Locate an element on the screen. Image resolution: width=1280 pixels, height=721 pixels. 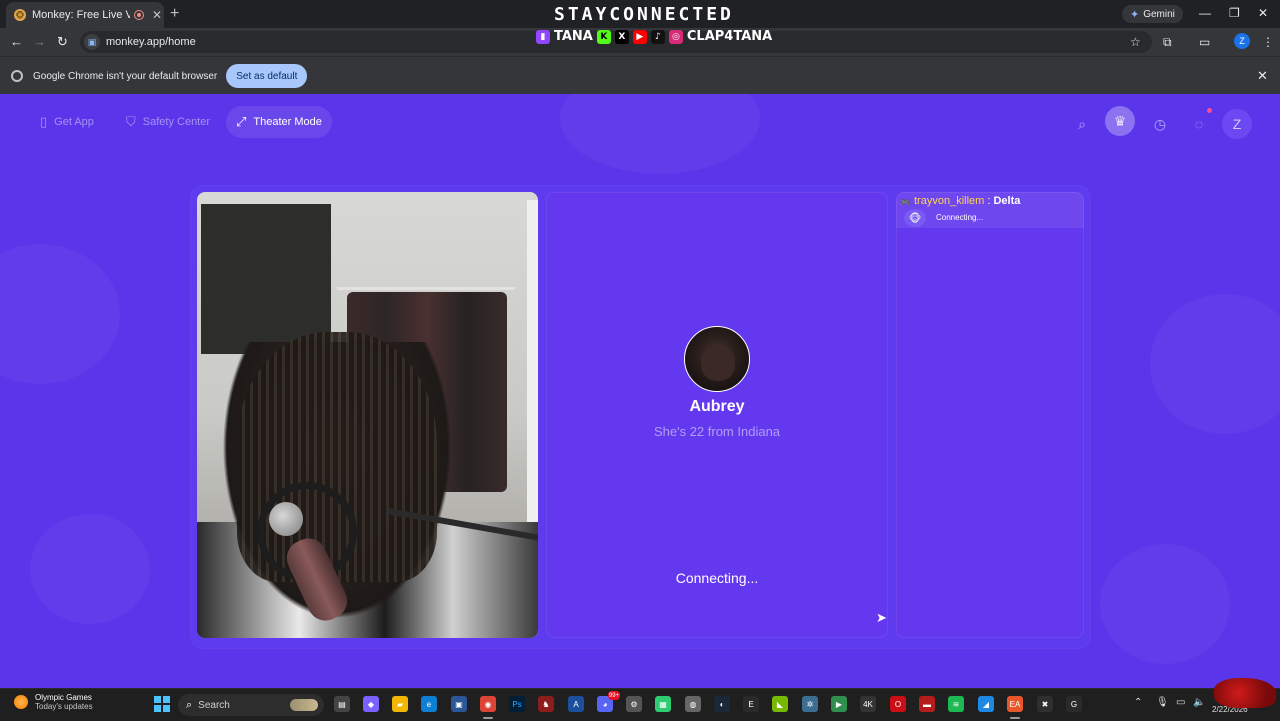
play-app-icon: ▶ is located at coordinates (839, 704).